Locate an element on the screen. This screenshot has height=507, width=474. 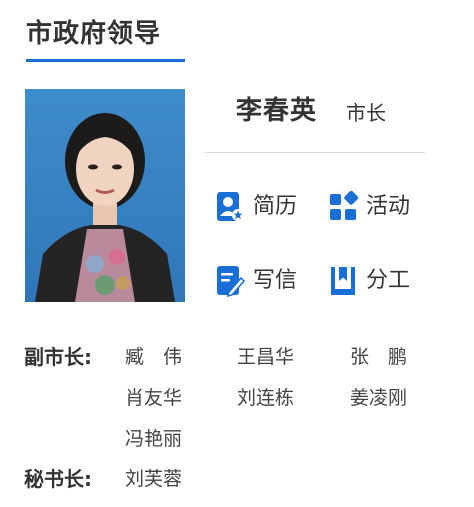
resume-label: 简历 is located at coordinates (275, 206).